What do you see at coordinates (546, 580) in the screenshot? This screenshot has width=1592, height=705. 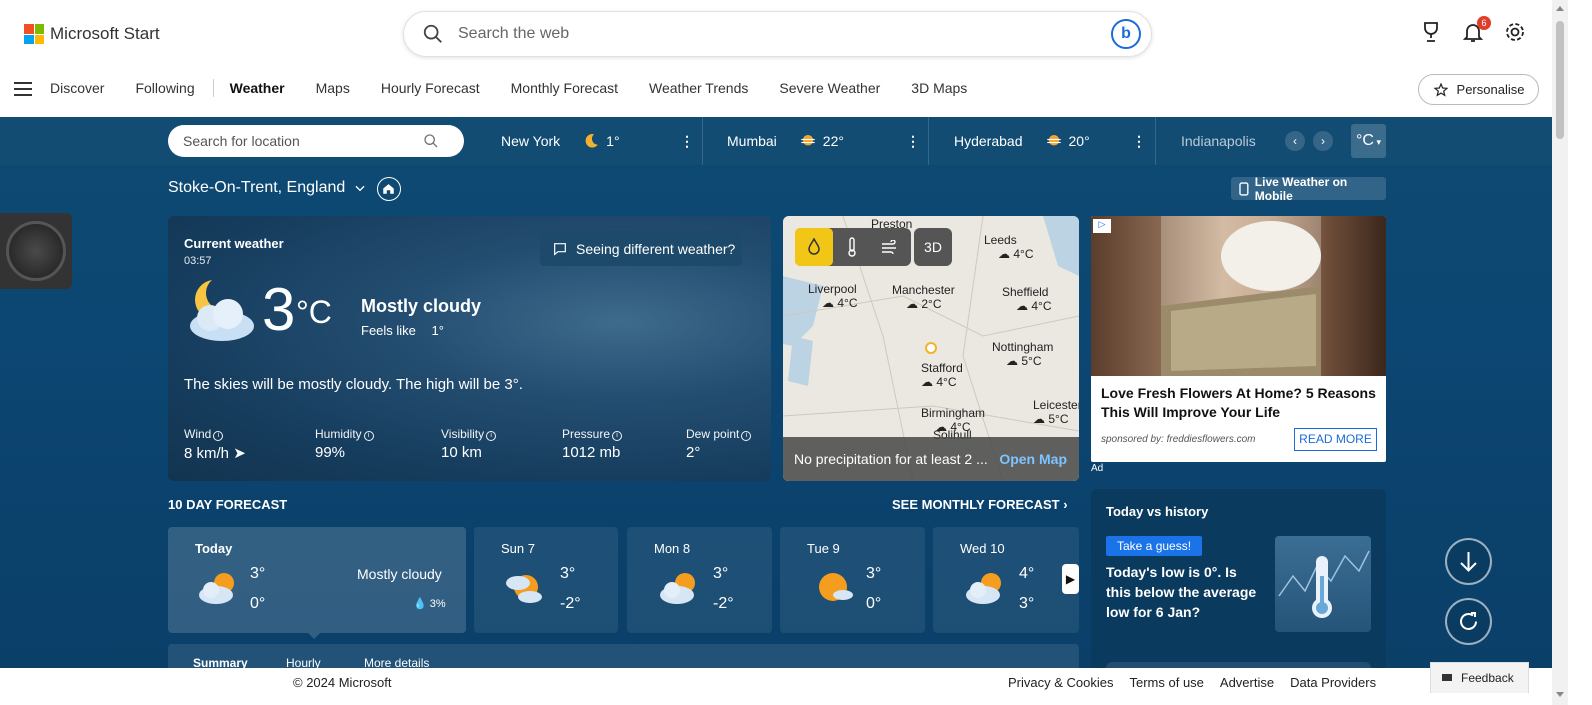 I see `forecast-day-sun-7: Sun 7 3° -2°` at bounding box center [546, 580].